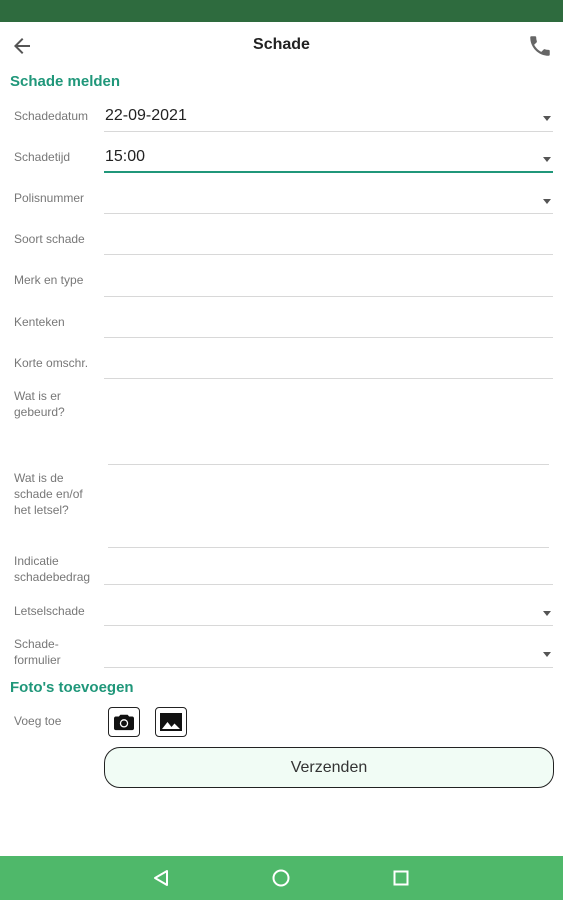  I want to click on nav-back-button, so click(161, 878).